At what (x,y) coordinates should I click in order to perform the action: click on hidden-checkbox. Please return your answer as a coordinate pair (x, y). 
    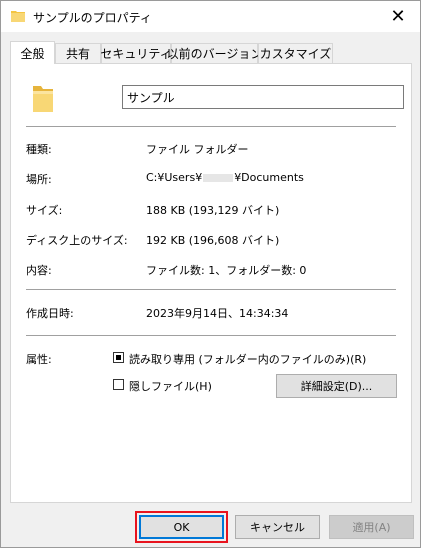
    Looking at the image, I should click on (118, 384).